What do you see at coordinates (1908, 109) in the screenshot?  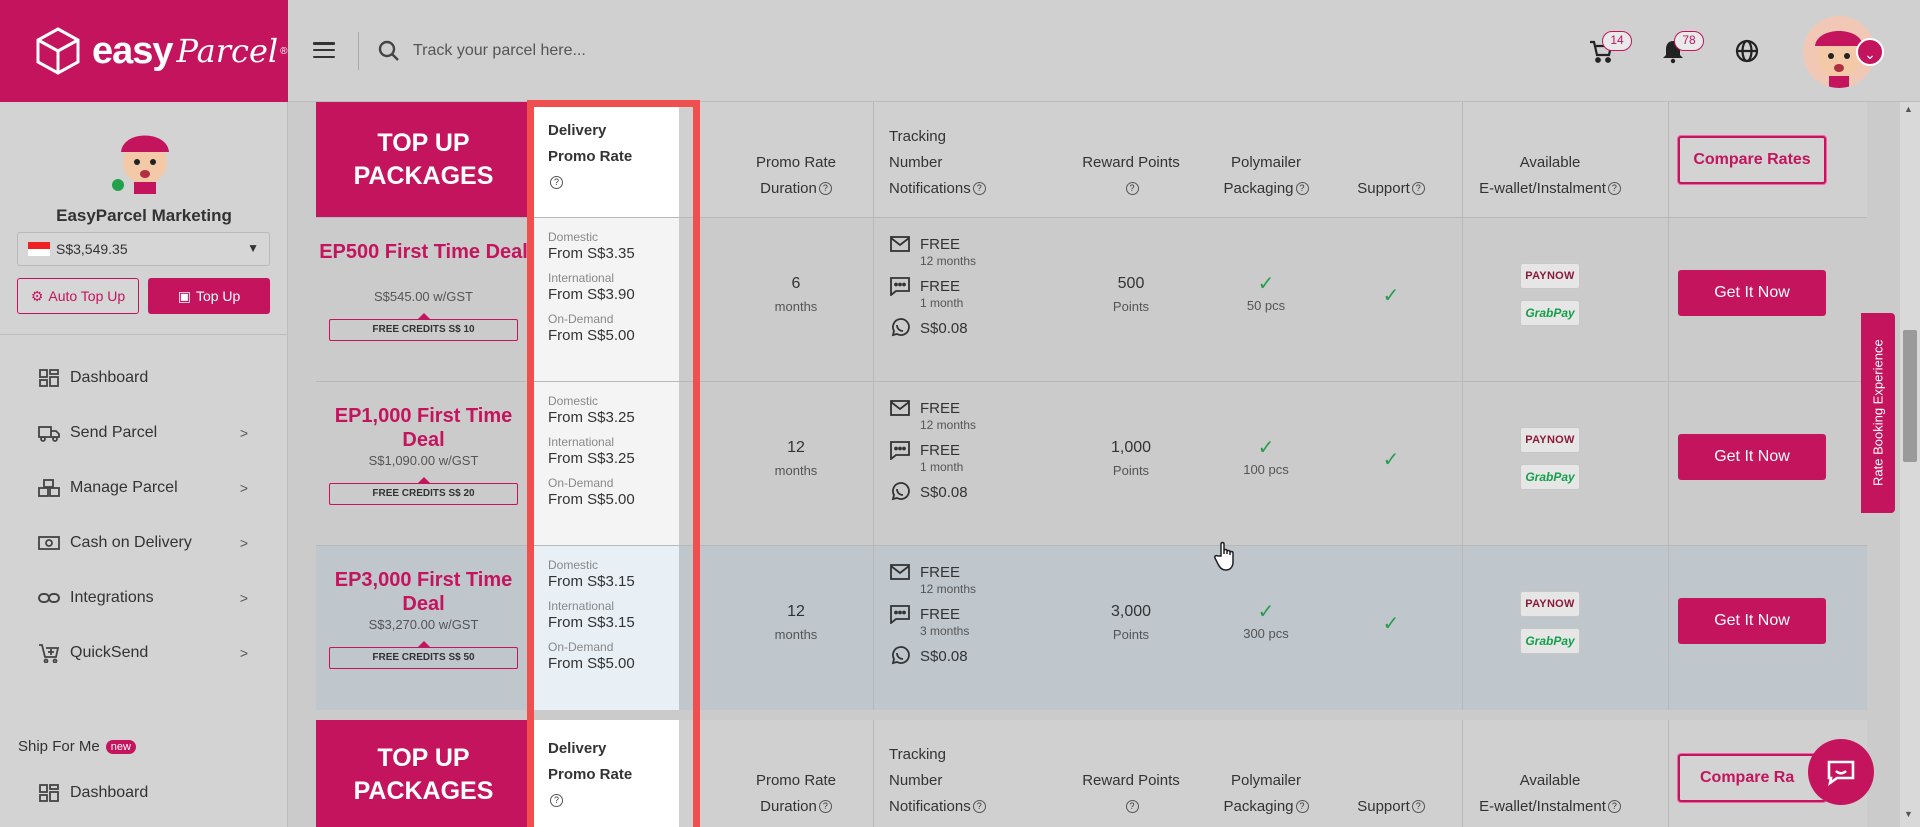 I see `scroll-up-arrow-icon: ▲` at bounding box center [1908, 109].